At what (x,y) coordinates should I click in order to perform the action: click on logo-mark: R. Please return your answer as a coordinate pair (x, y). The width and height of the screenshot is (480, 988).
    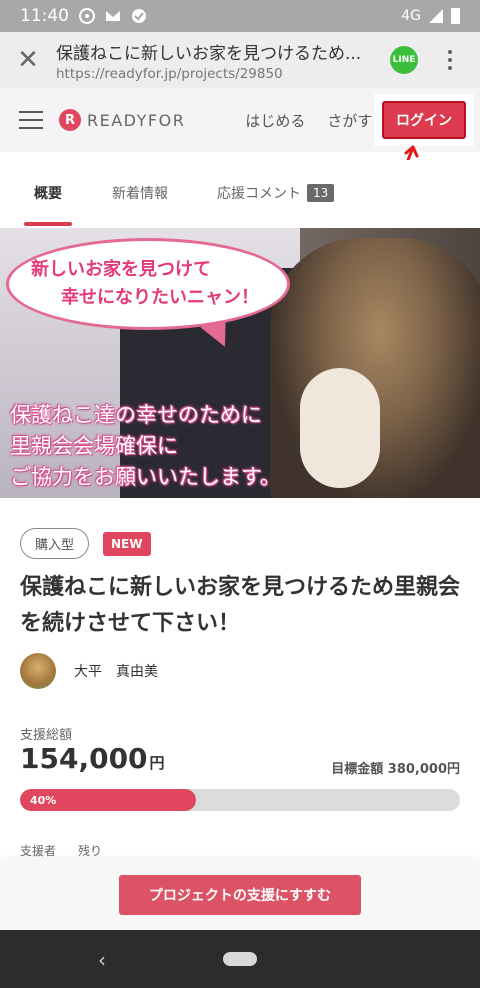
    Looking at the image, I should click on (70, 120).